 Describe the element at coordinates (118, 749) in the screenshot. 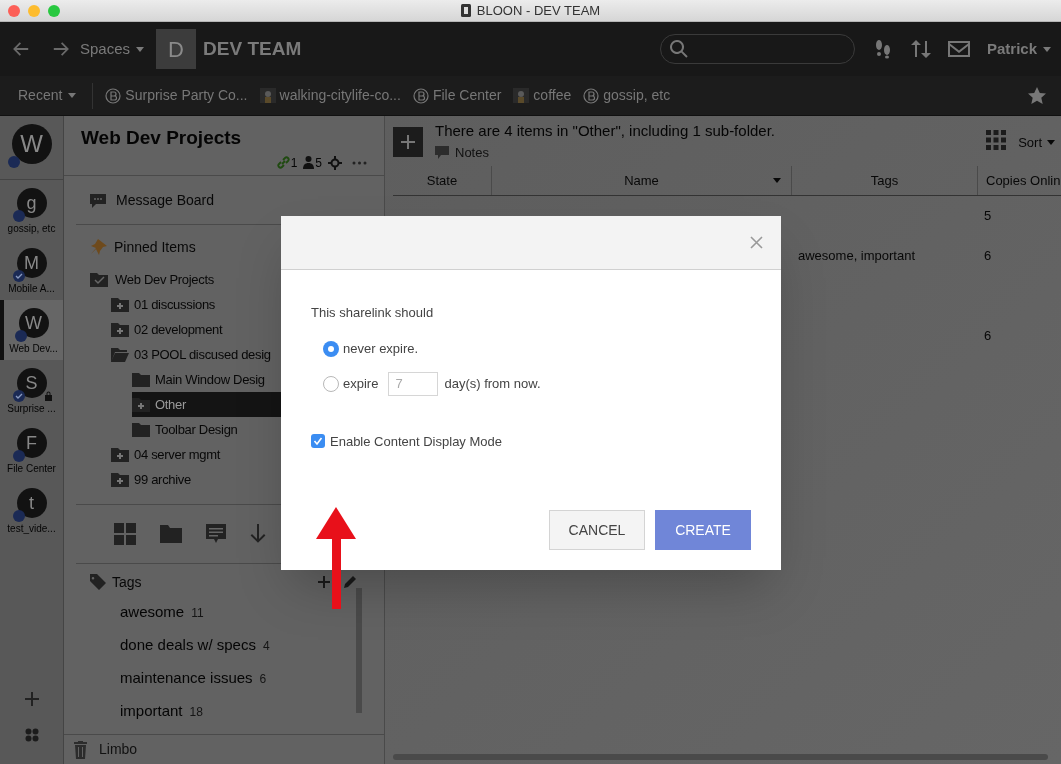

I see `limbo-label: Limbo` at that location.